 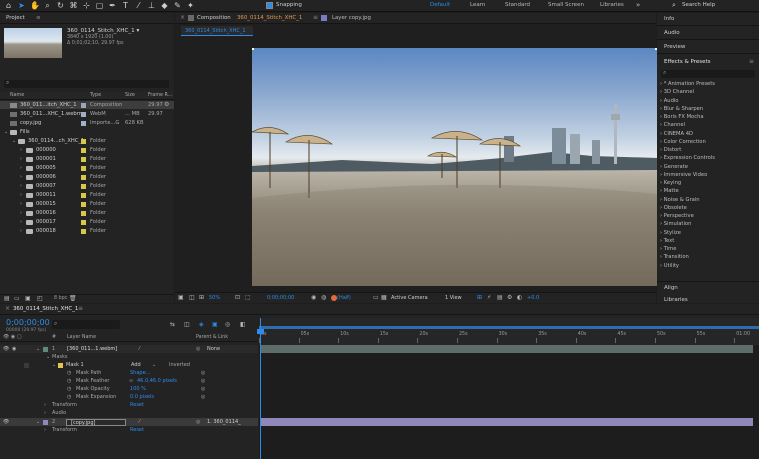 I want to click on effects-category: › 3D Channel, so click(x=677, y=92).